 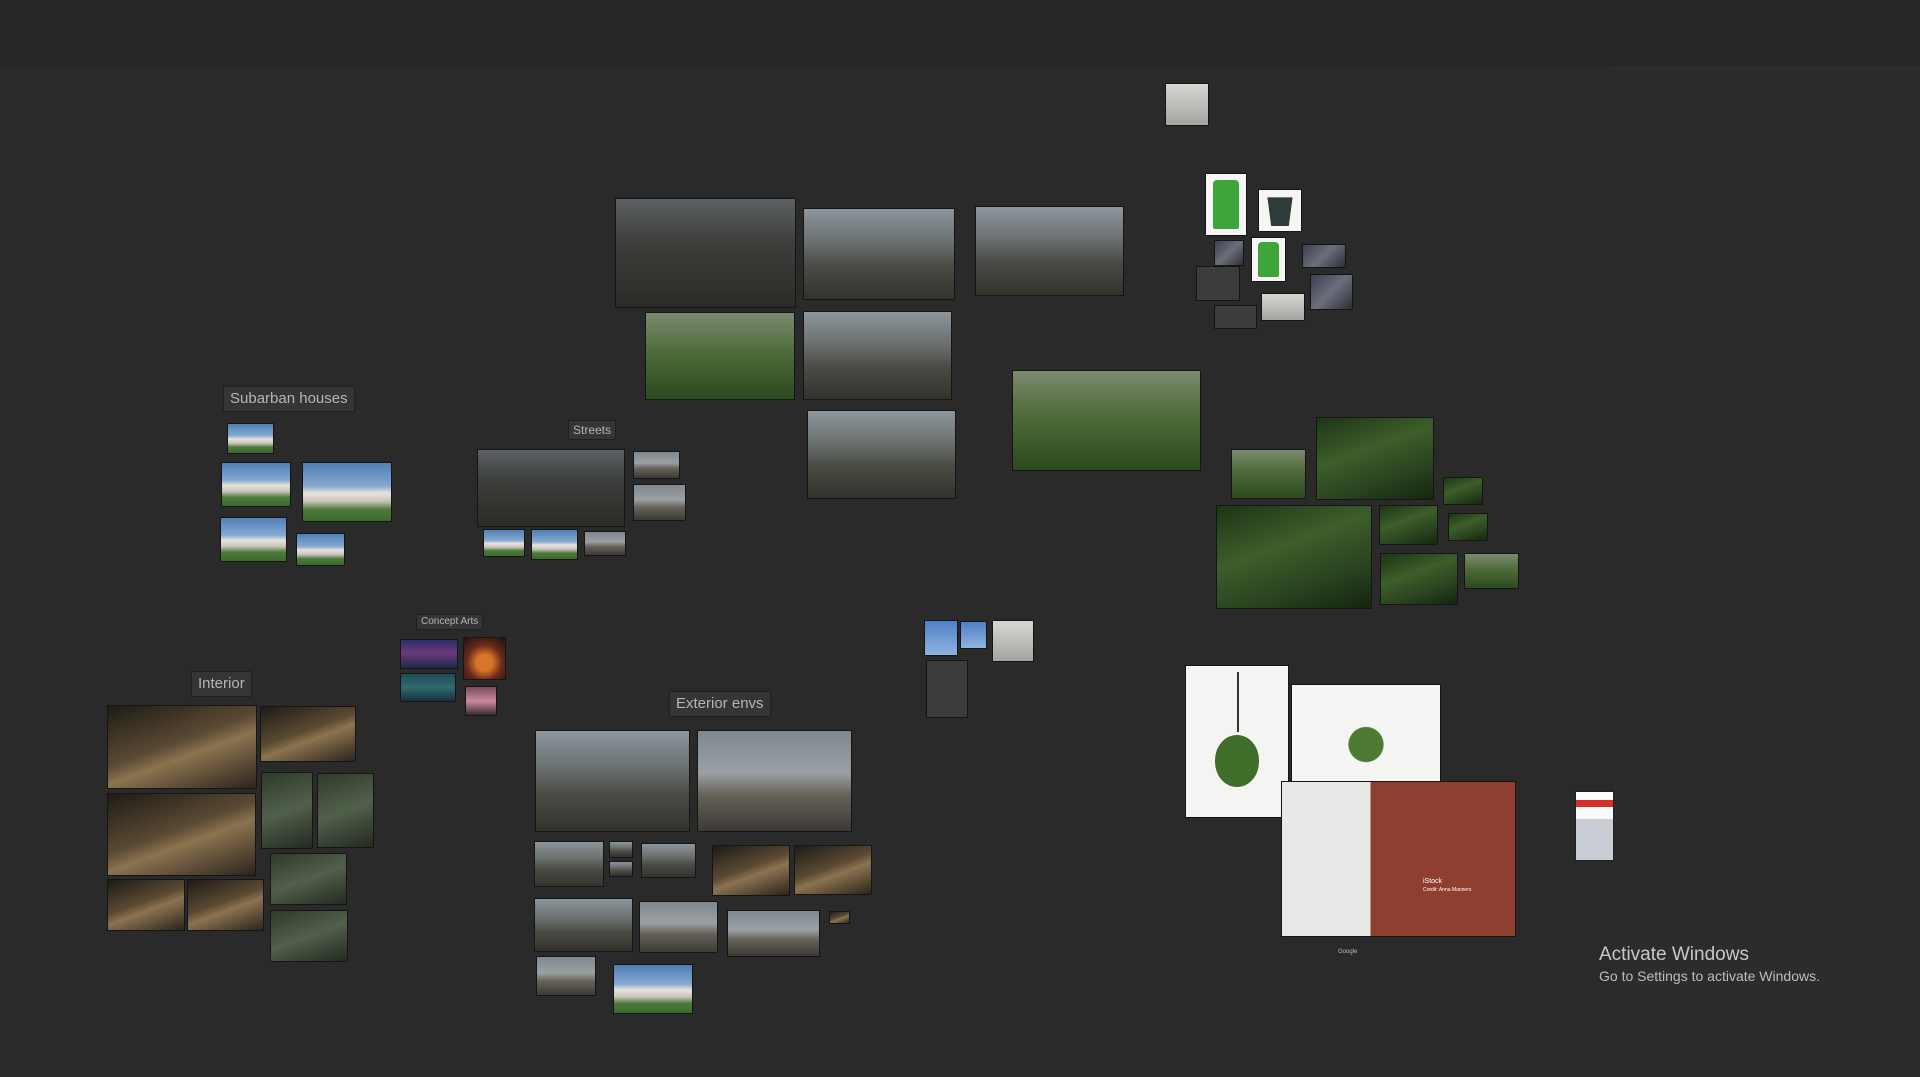 What do you see at coordinates (1594, 826) in the screenshot?
I see `reference-image-search-screenshot` at bounding box center [1594, 826].